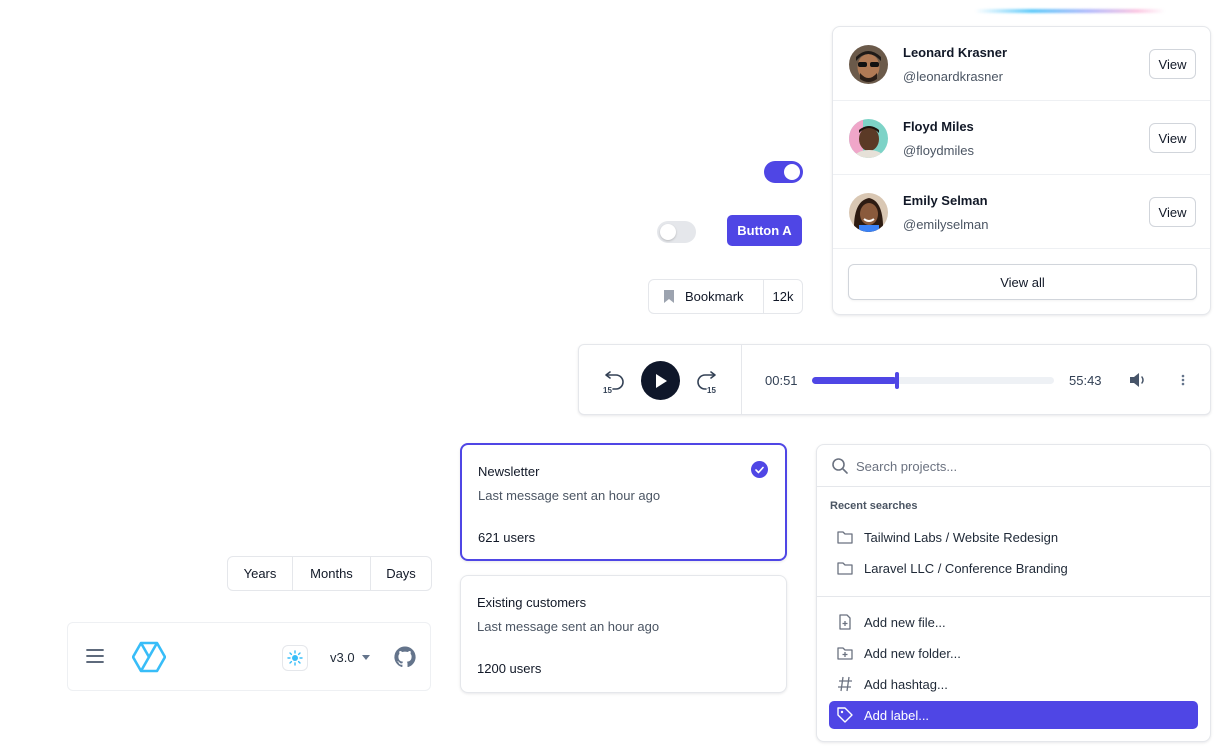 This screenshot has height=749, width=1223. Describe the element at coordinates (759, 469) in the screenshot. I see `check-circle-icon` at that location.